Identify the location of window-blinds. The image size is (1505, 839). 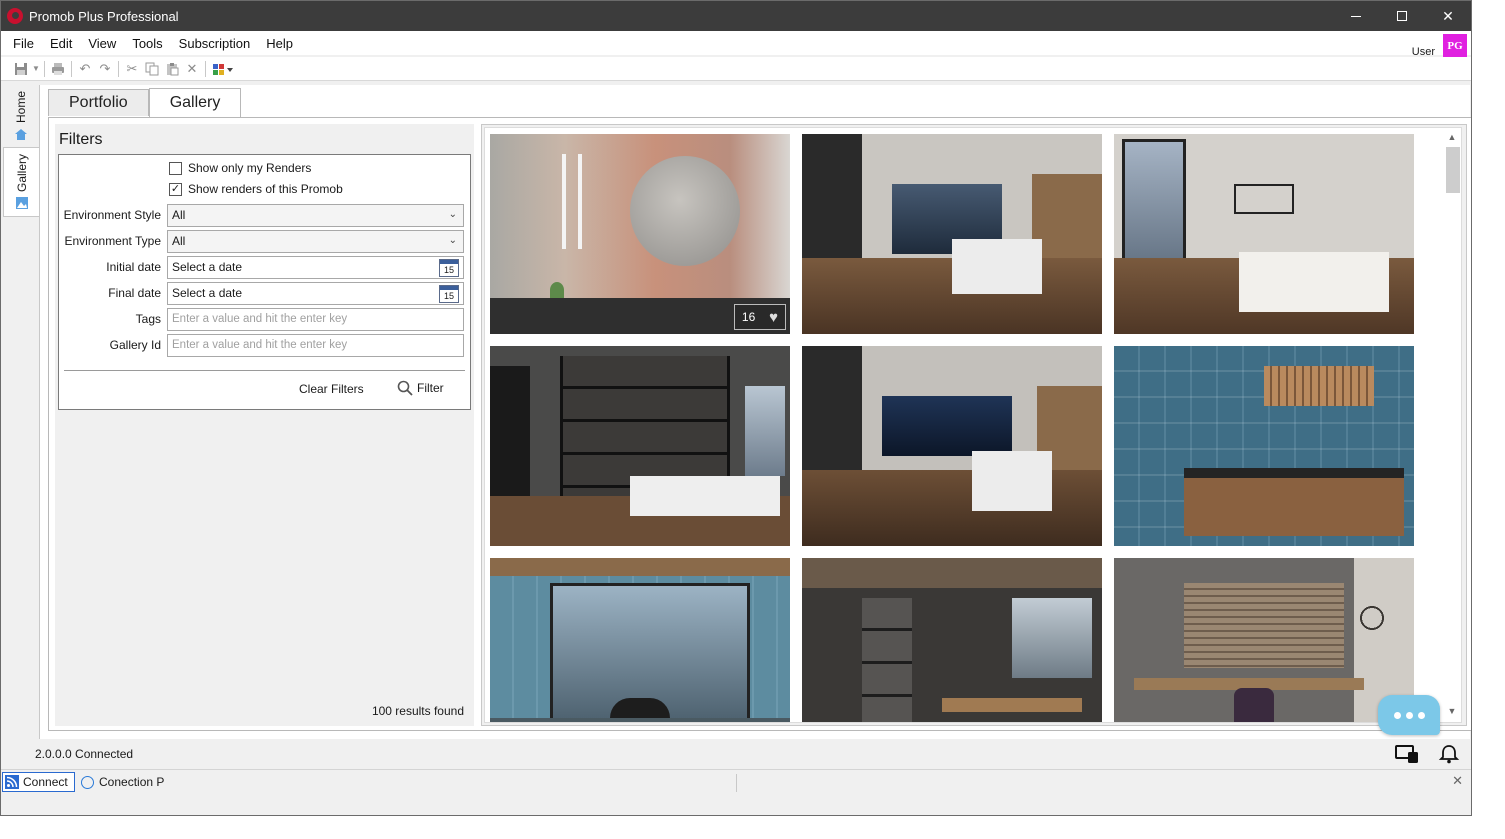
(1264, 625).